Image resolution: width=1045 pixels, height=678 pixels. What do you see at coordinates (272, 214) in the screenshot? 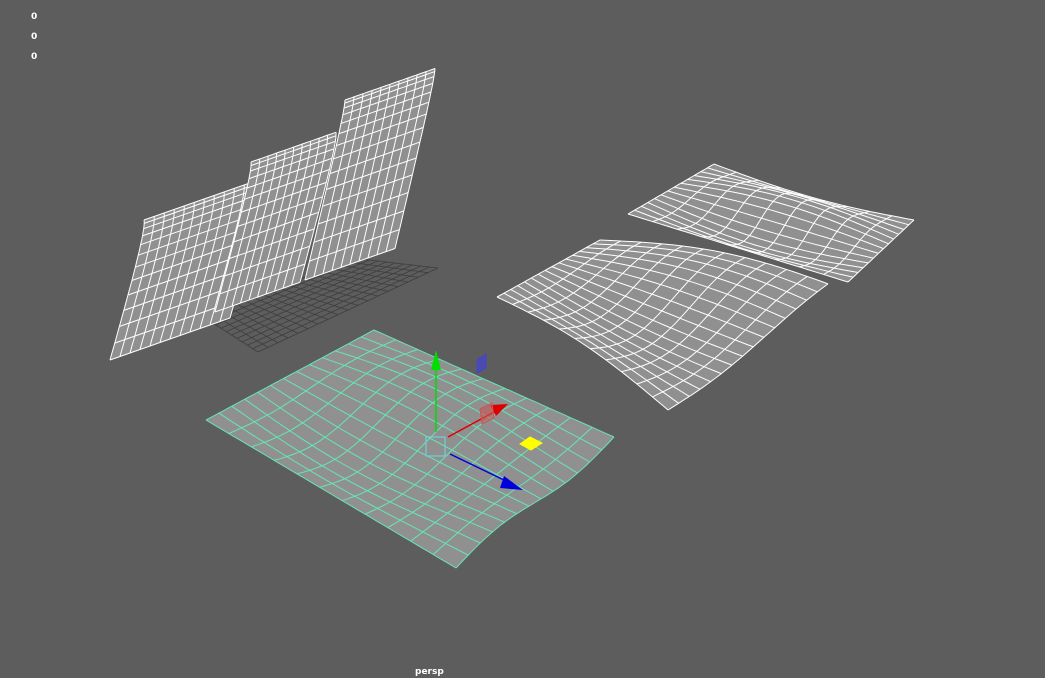
I see `nurbs-curl-surface` at bounding box center [272, 214].